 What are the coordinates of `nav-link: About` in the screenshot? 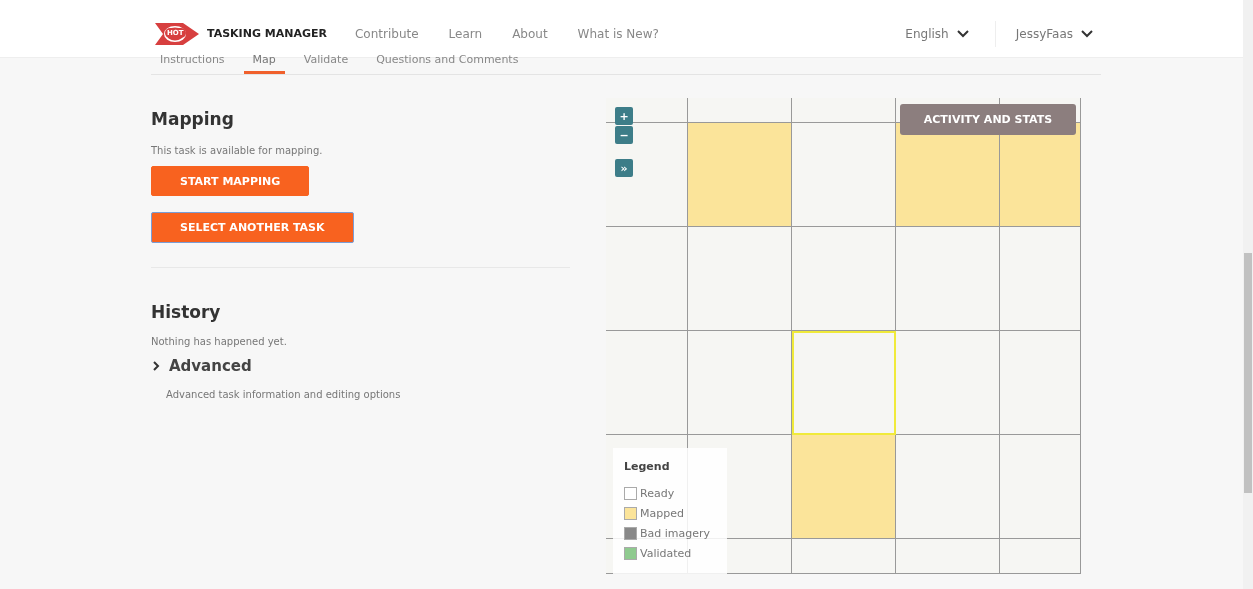 It's located at (530, 33).